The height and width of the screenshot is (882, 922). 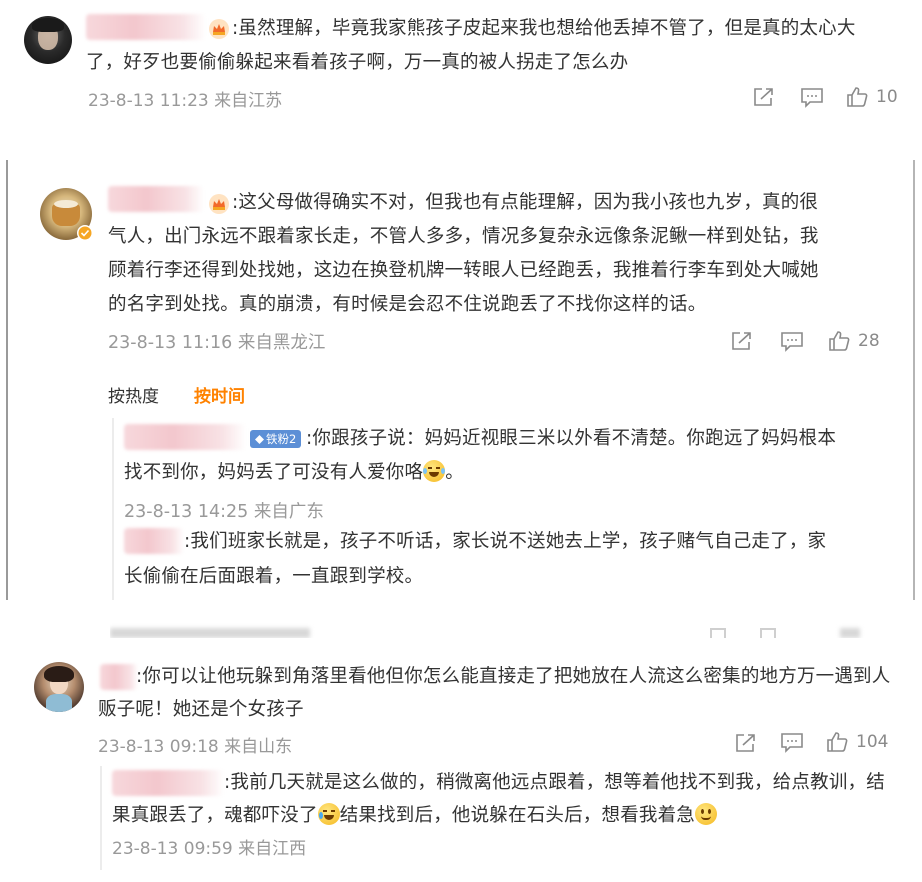 What do you see at coordinates (525, 202) in the screenshot?
I see `comment-text: :这父母做得确实不对，但我也有点能理解，因为我小孩也九岁，真的很` at bounding box center [525, 202].